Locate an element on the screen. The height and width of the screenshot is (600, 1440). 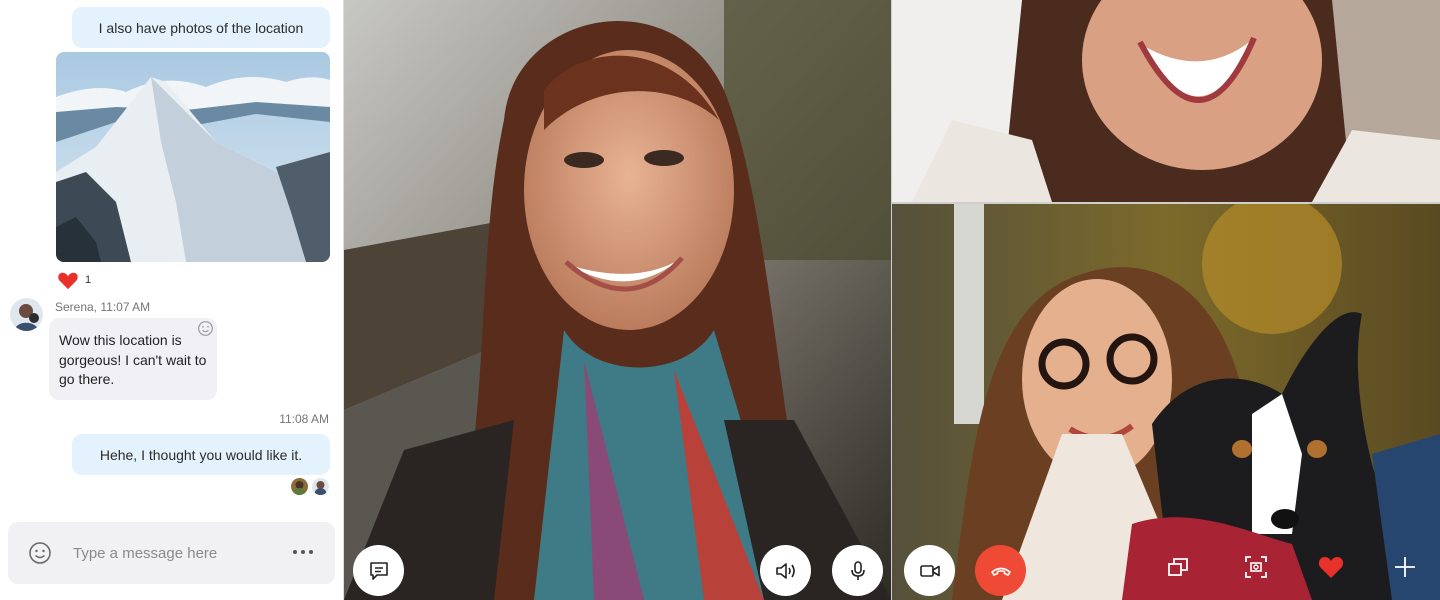
chat-toggle-button is located at coordinates (378, 570).